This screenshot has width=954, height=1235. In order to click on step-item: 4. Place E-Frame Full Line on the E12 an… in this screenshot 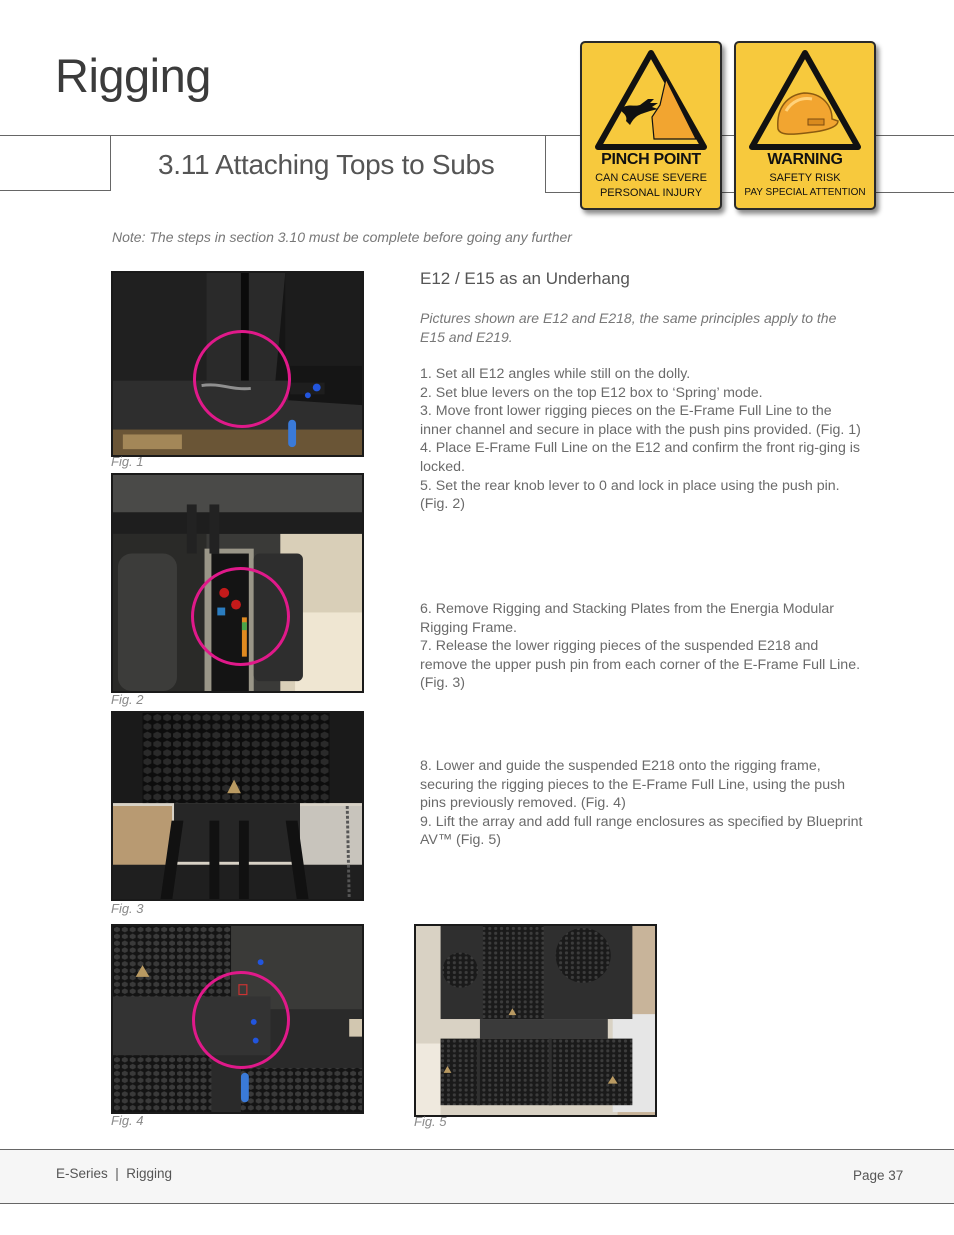, I will do `click(640, 457)`.